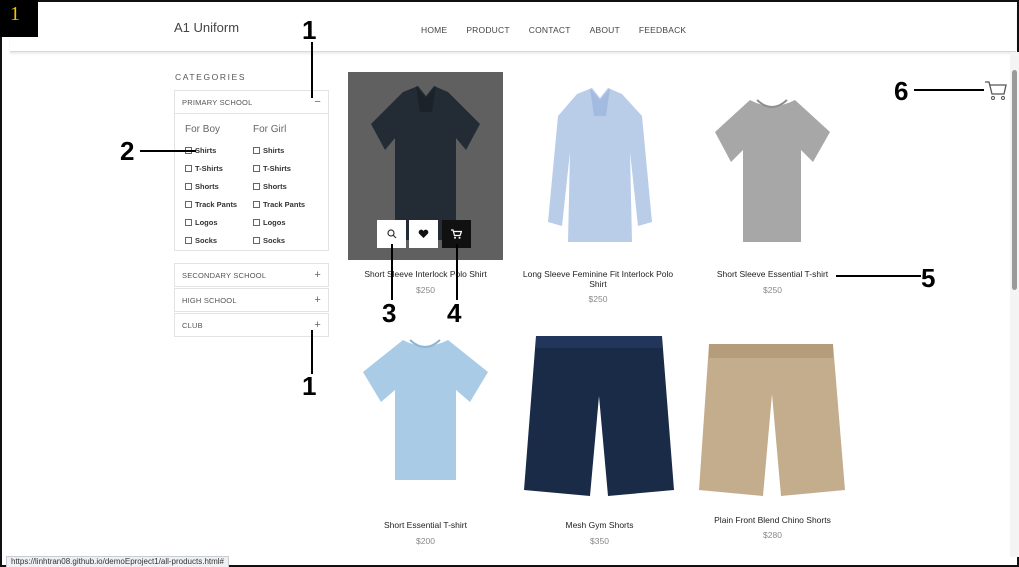 This screenshot has width=1019, height=567. What do you see at coordinates (454, 313) in the screenshot?
I see `annotation-label: 4` at bounding box center [454, 313].